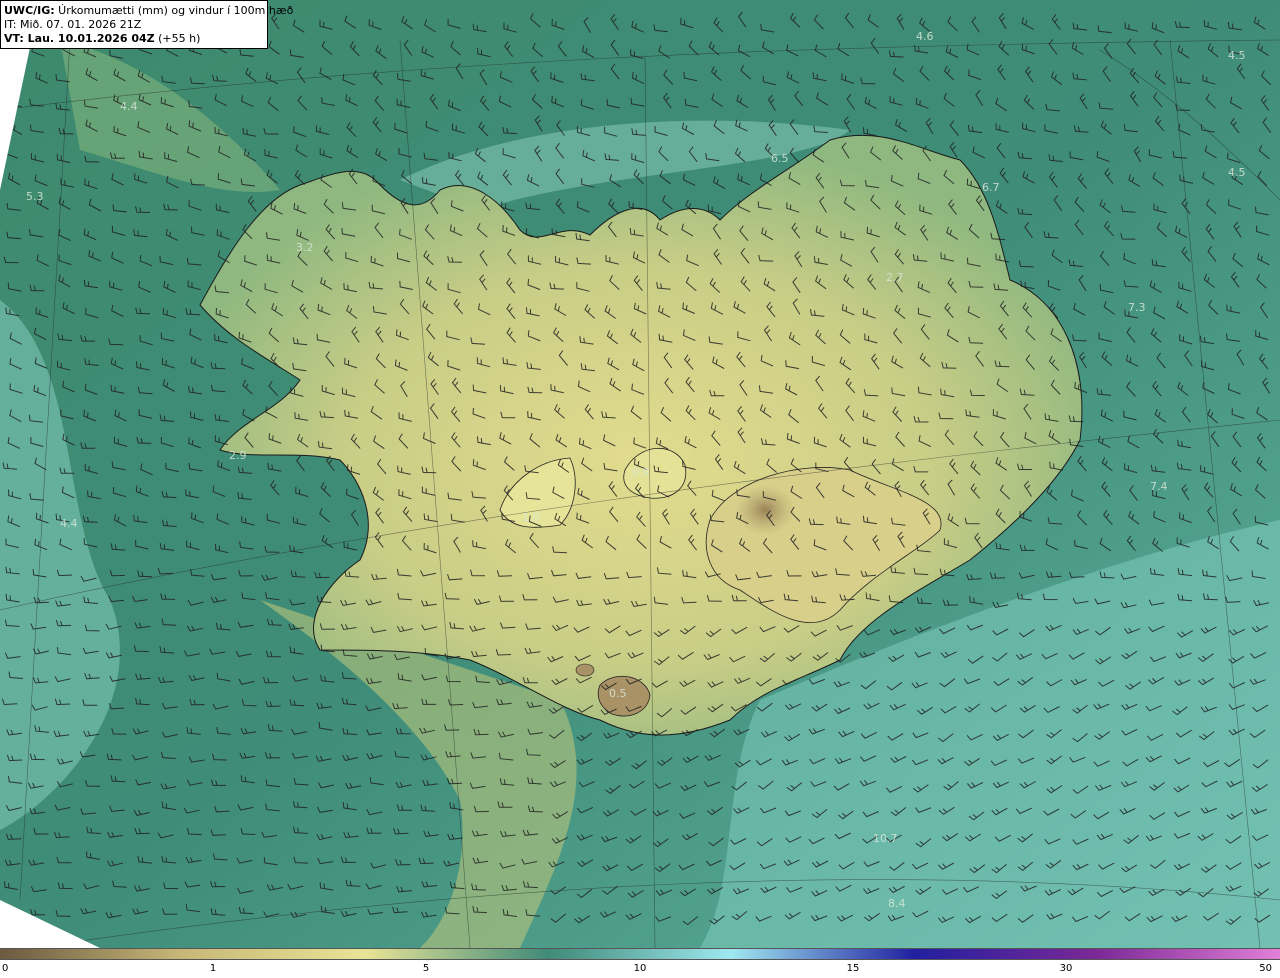 This screenshot has height=978, width=1280. I want to click on value-label: 6.5, so click(780, 158).